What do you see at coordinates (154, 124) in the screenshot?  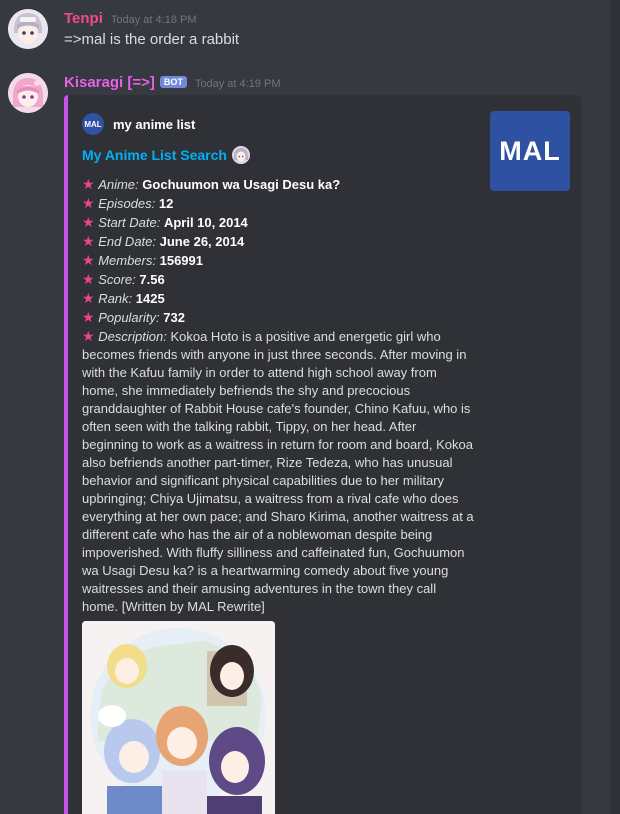 I see `embed-author-name: my anime list` at bounding box center [154, 124].